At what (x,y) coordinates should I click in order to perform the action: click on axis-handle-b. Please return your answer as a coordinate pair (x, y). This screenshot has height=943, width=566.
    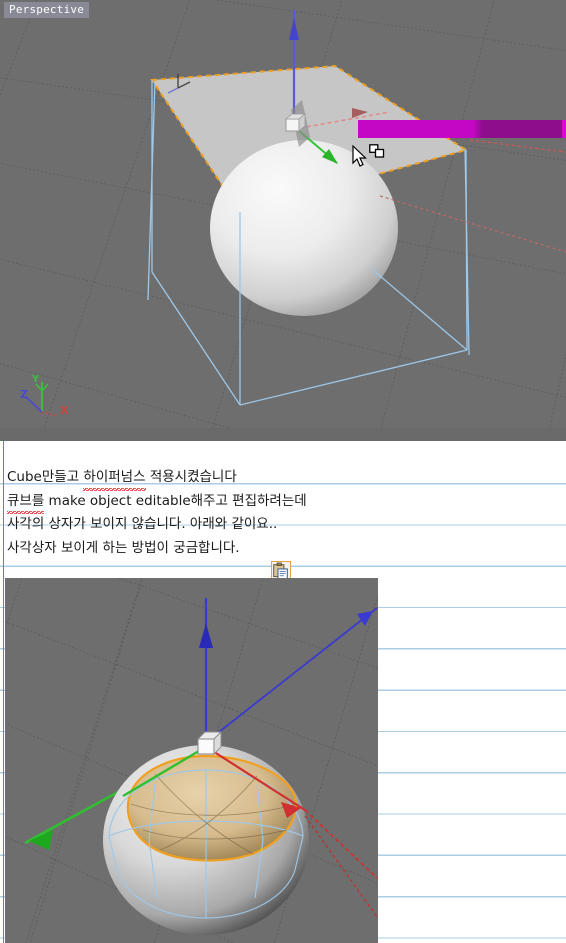
    Looking at the image, I should click on (291, 675).